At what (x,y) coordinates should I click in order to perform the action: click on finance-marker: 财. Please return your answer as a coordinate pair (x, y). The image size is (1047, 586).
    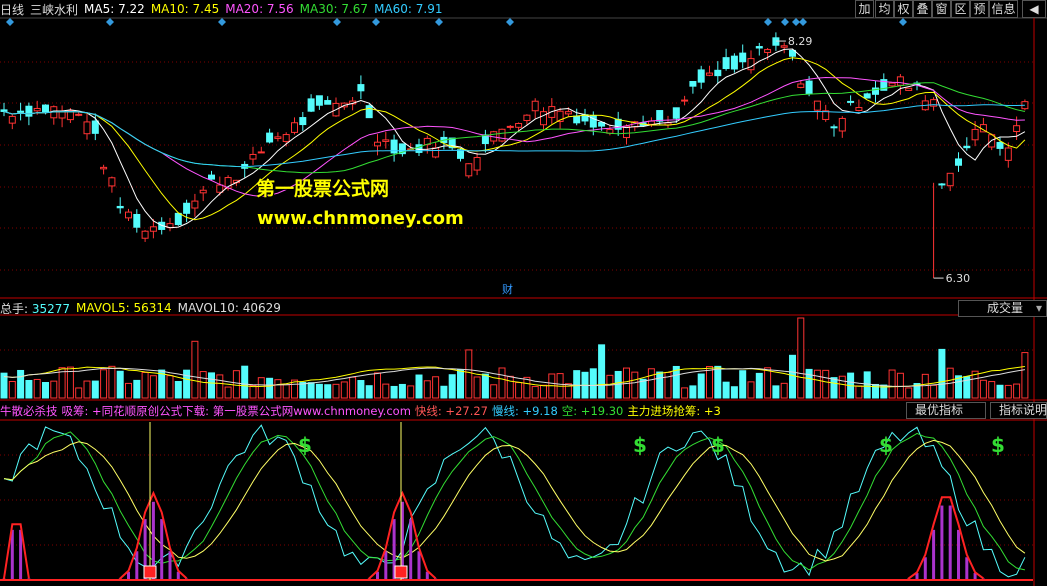
    Looking at the image, I should click on (507, 289).